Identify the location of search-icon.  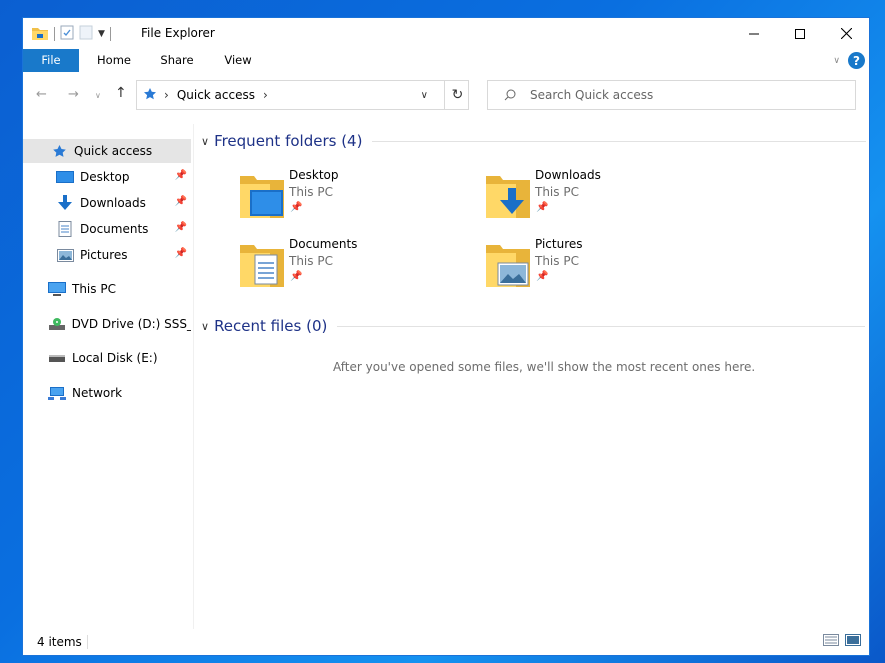
(510, 95).